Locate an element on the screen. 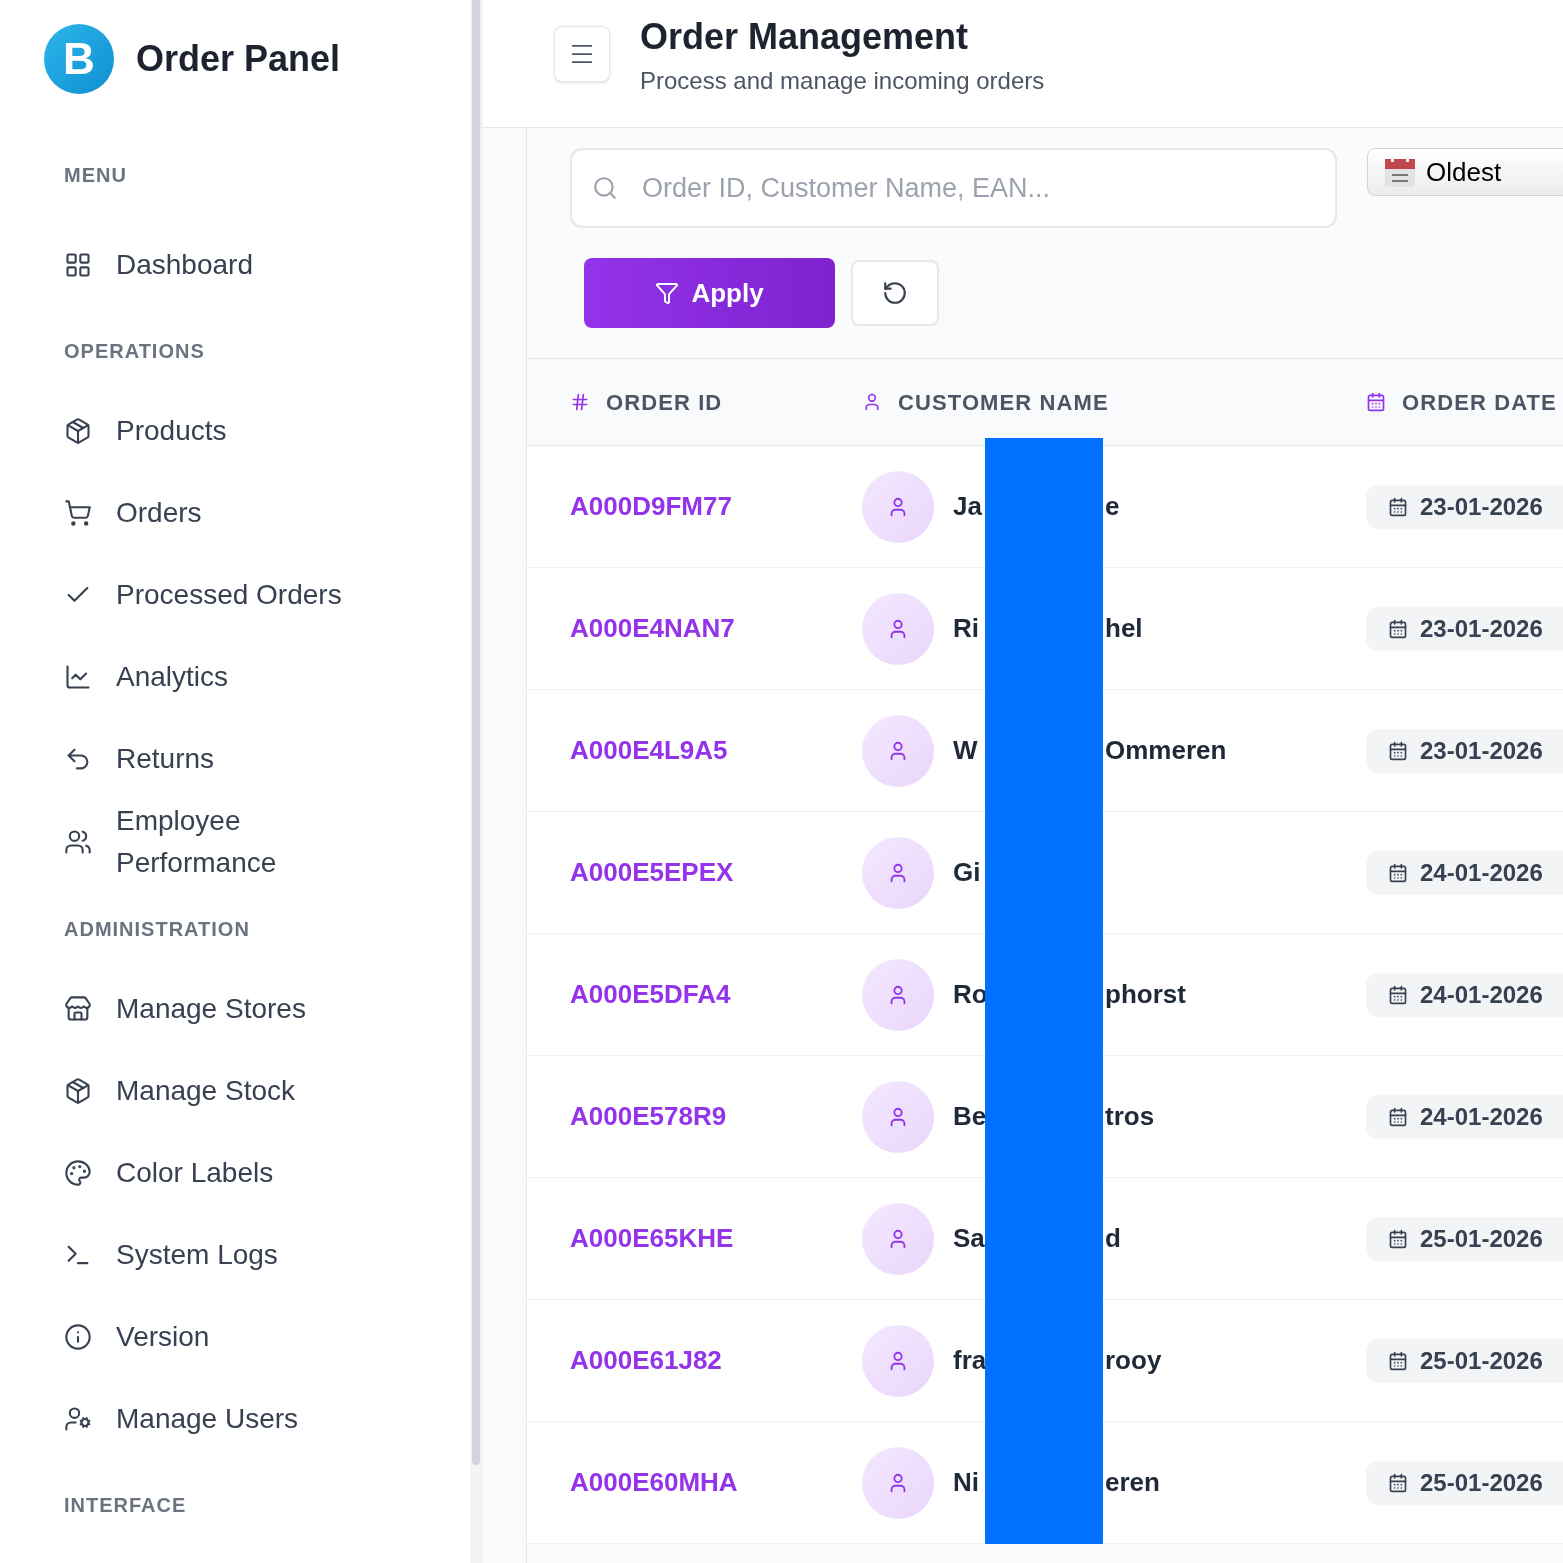 The image size is (1563, 1563). customer-name: Ommeren is located at coordinates (1166, 750).